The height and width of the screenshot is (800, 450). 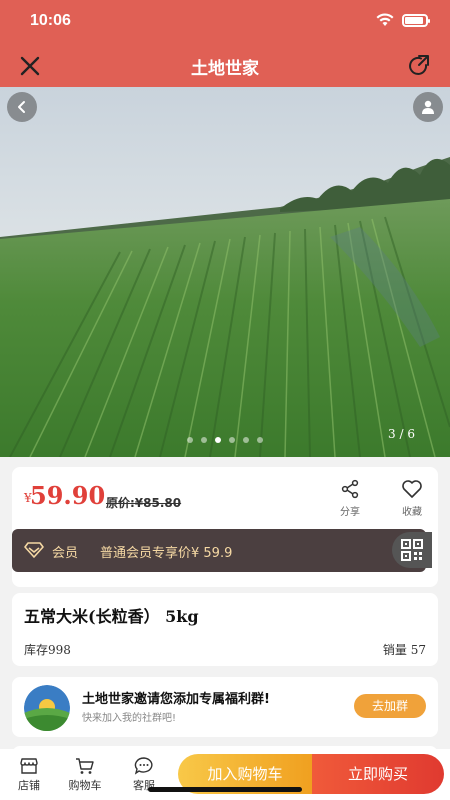 I want to click on battery-icon, so click(x=416, y=20).